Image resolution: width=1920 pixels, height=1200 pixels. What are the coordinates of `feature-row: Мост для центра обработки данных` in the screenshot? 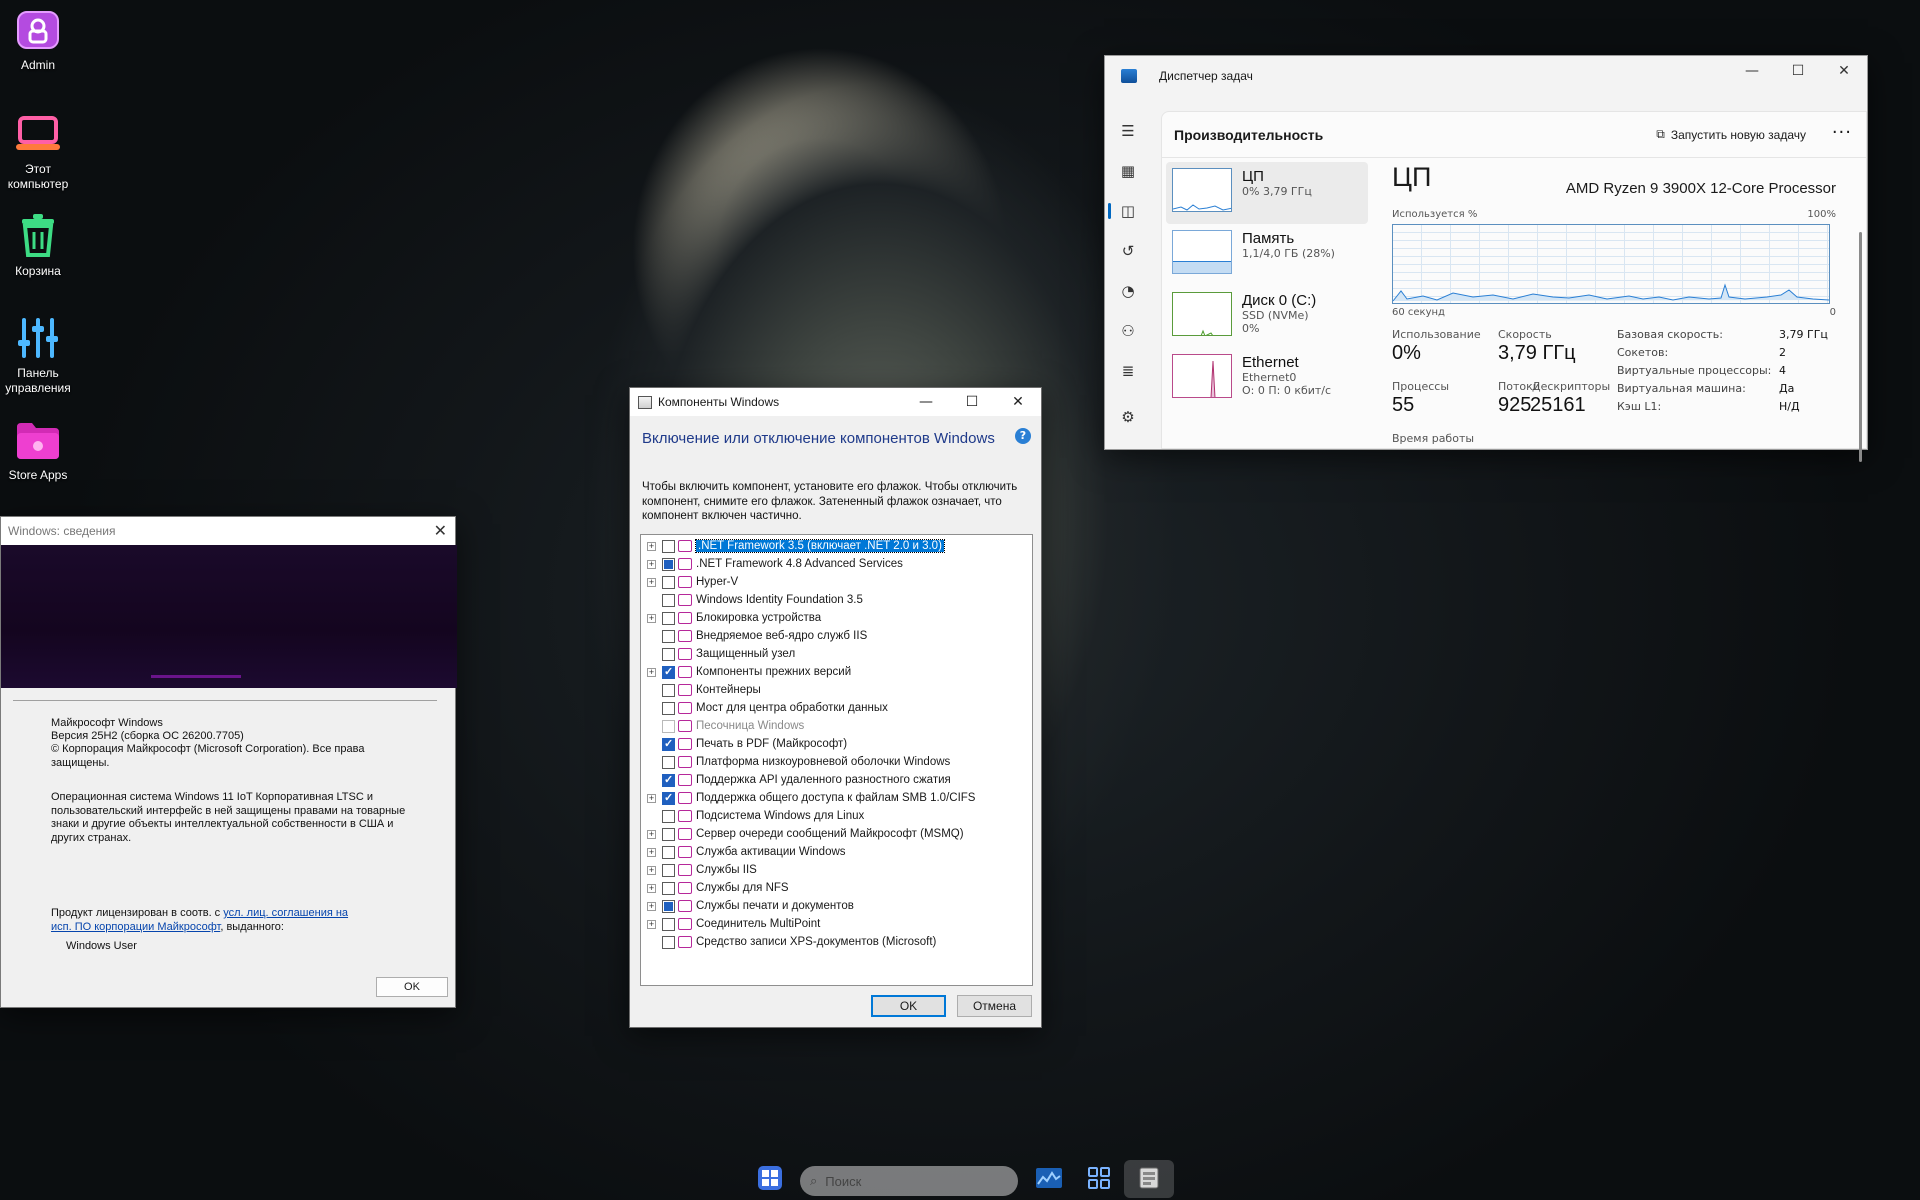 It's located at (836, 708).